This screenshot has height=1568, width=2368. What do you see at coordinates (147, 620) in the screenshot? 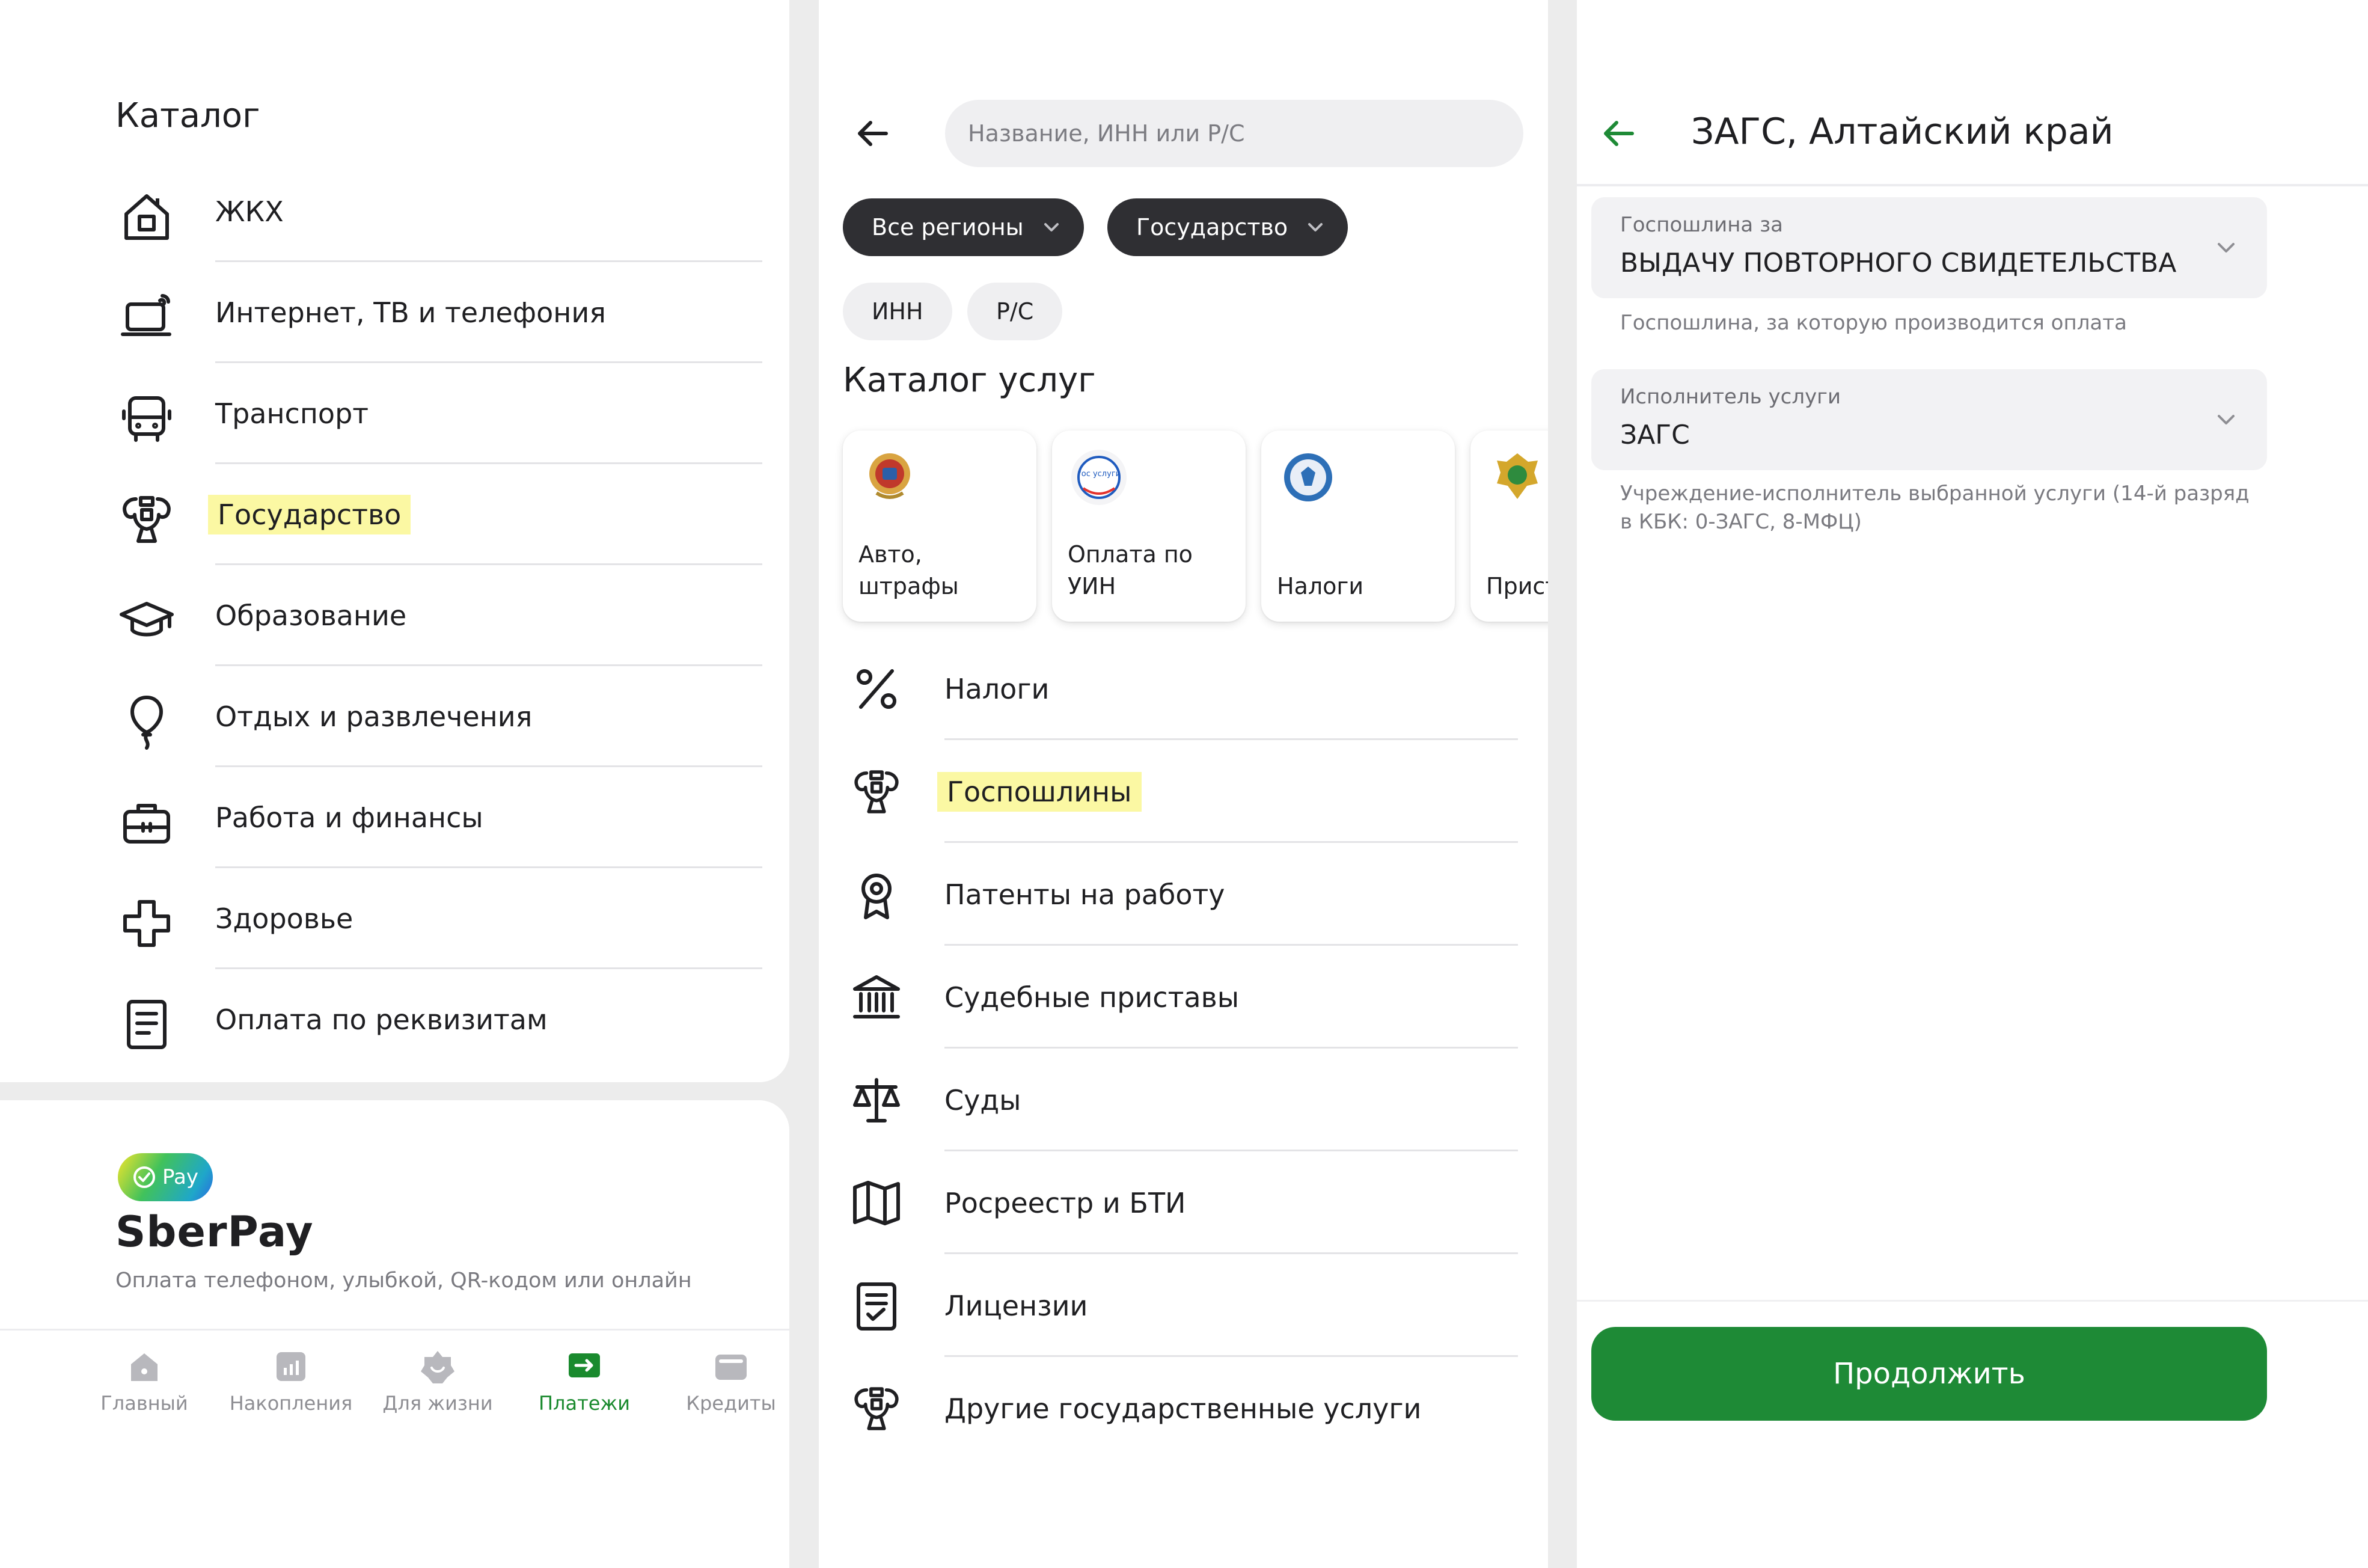
I see `graduation-cap-icon` at bounding box center [147, 620].